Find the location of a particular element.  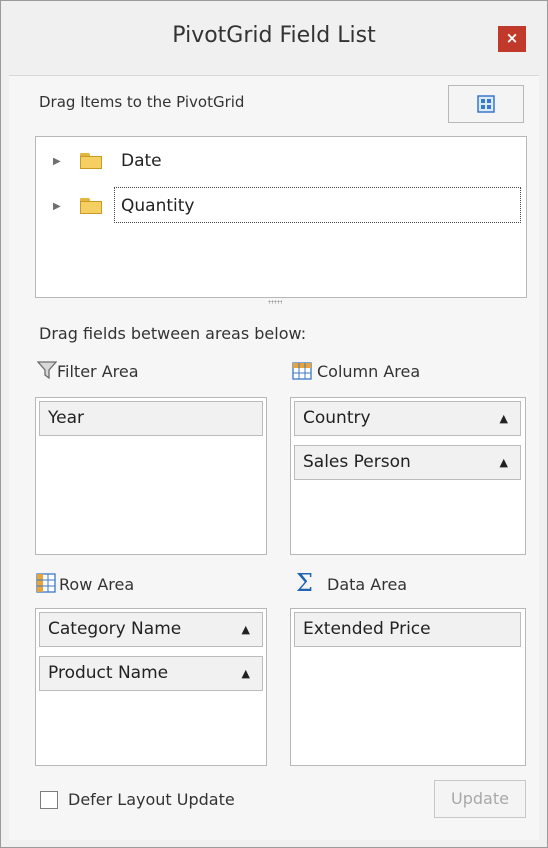

field-chip-year: Year is located at coordinates (151, 418).